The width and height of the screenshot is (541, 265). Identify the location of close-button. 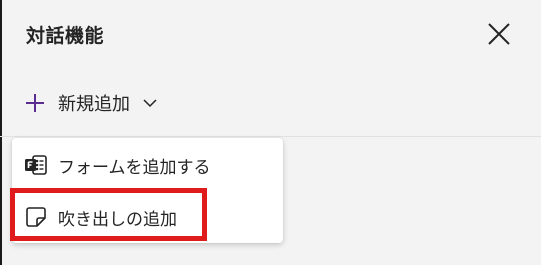
(499, 34).